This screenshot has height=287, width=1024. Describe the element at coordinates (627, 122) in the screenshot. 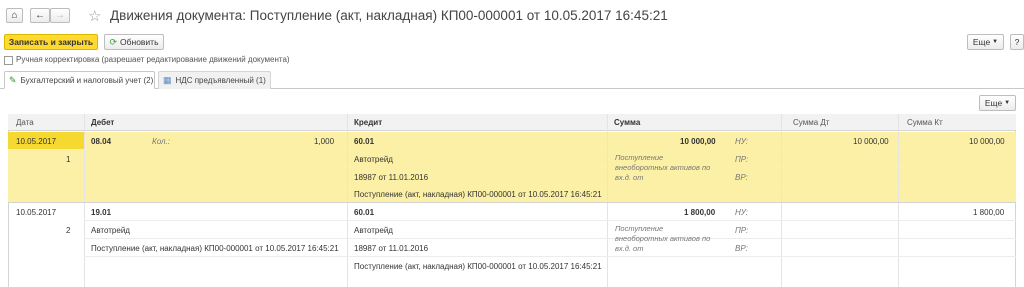

I see `col-sum: Сумма` at that location.